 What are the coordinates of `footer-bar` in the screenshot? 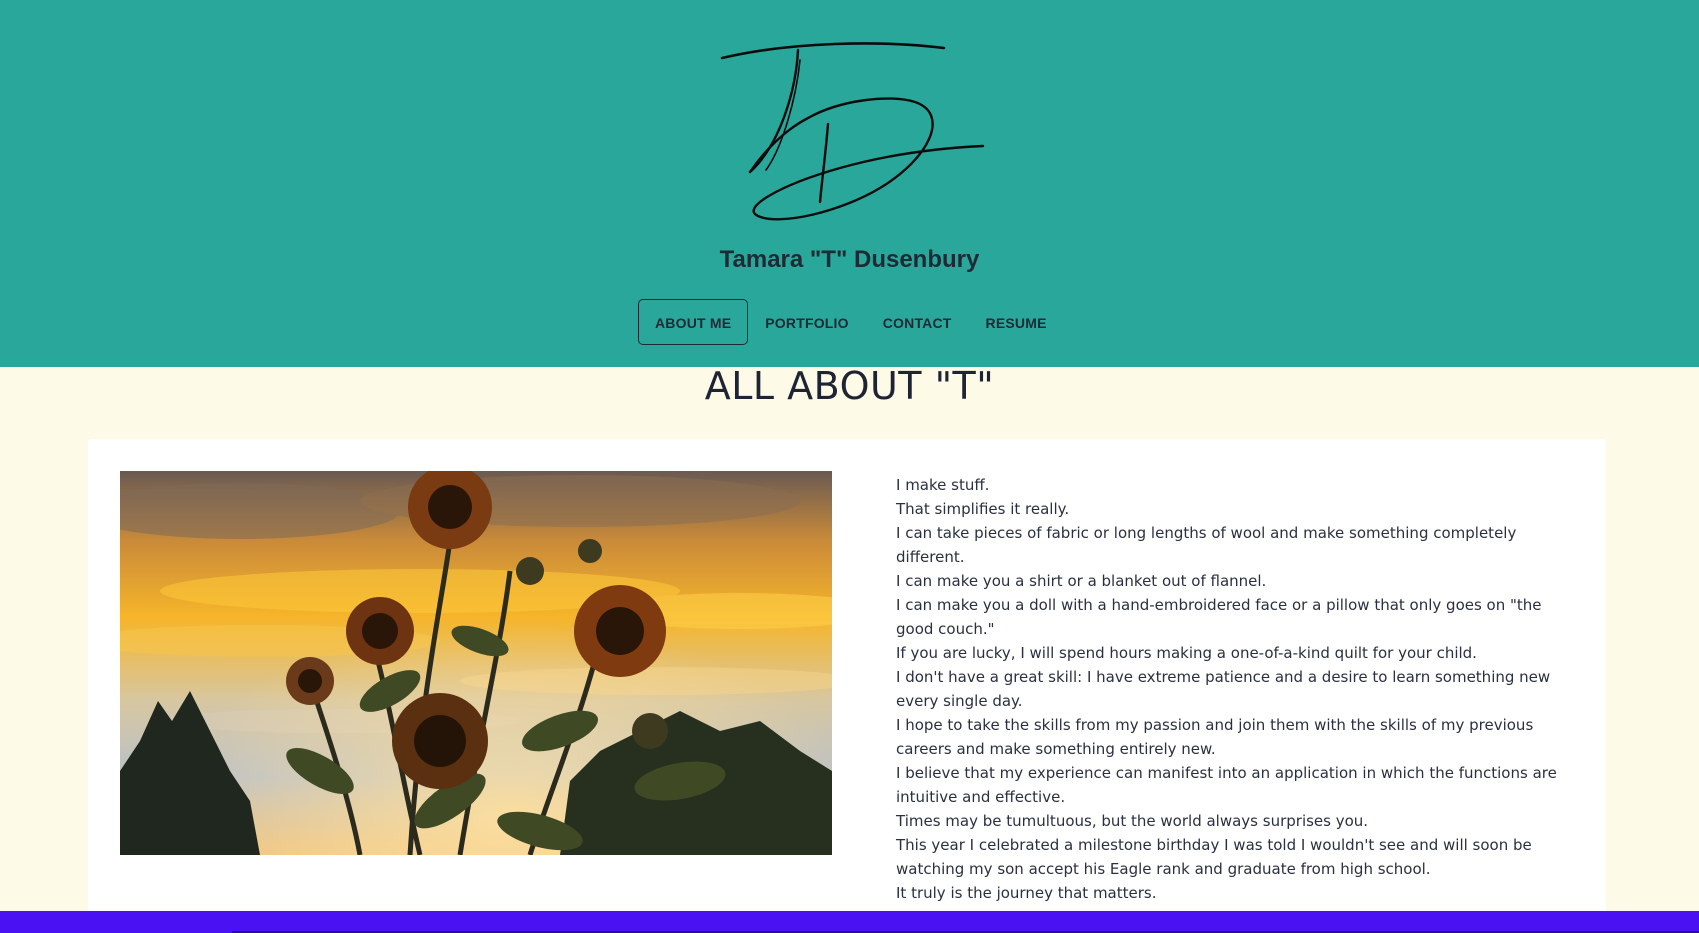 It's located at (849, 922).